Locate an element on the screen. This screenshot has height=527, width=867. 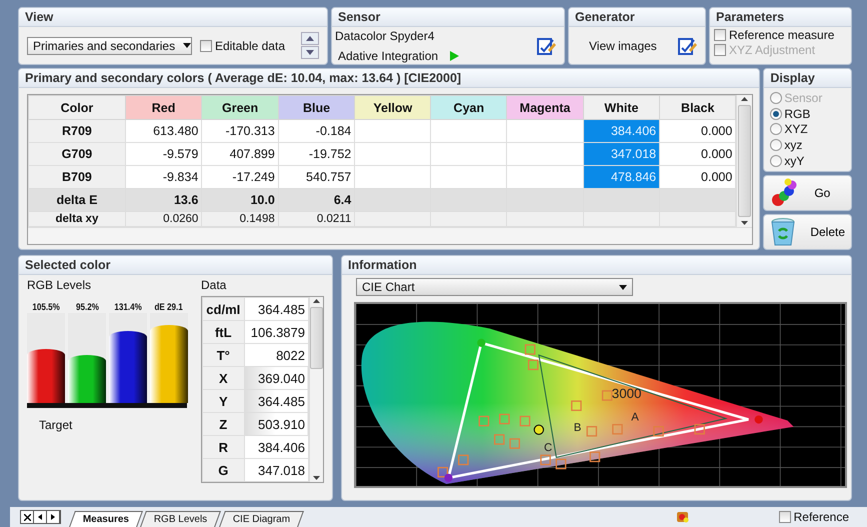
radio-label: Sensor is located at coordinates (803, 97).